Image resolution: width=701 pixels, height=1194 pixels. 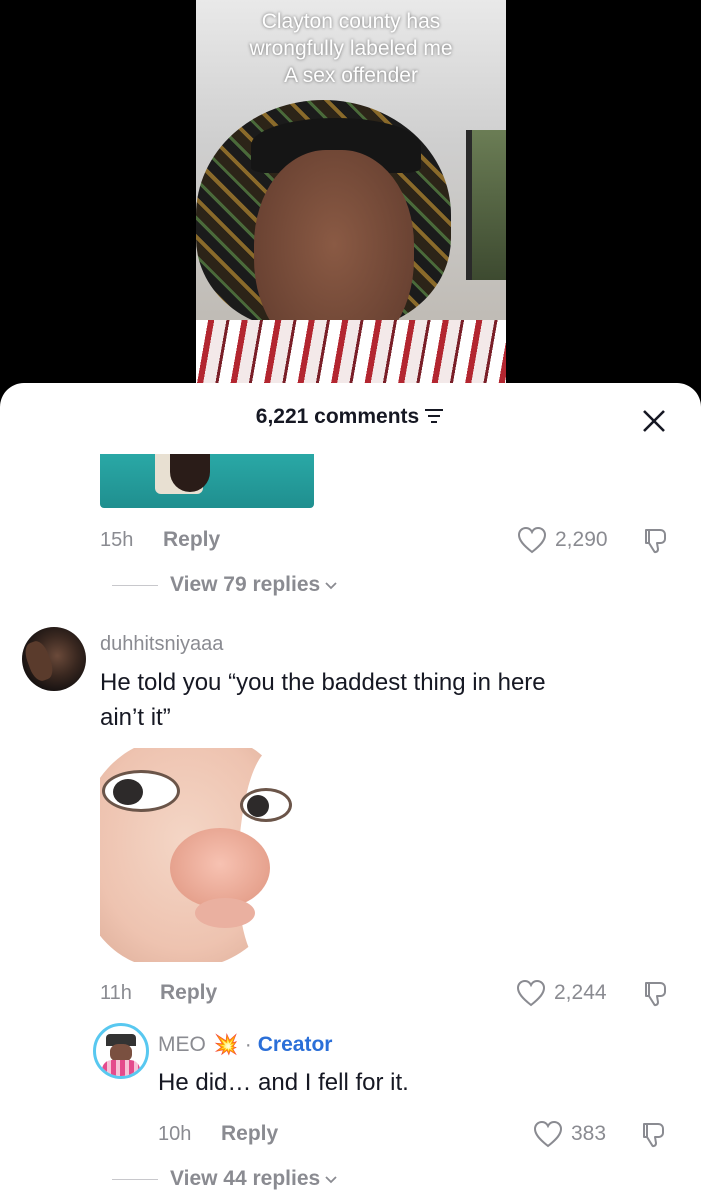 What do you see at coordinates (580, 992) in the screenshot?
I see `like-count: 2,244` at bounding box center [580, 992].